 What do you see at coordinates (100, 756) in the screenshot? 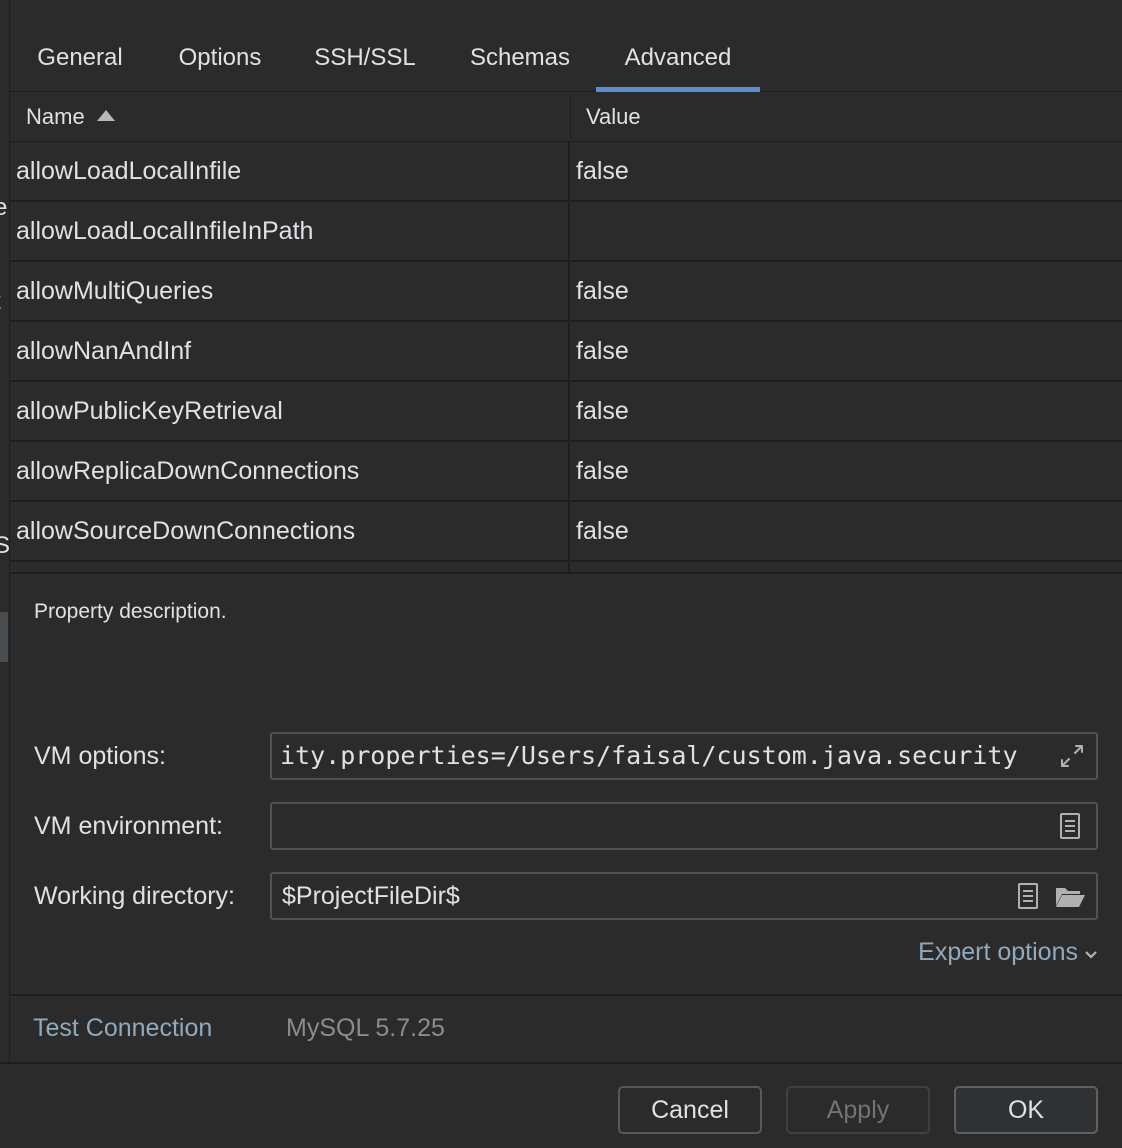
I see `vm-options-label: VM options:` at bounding box center [100, 756].